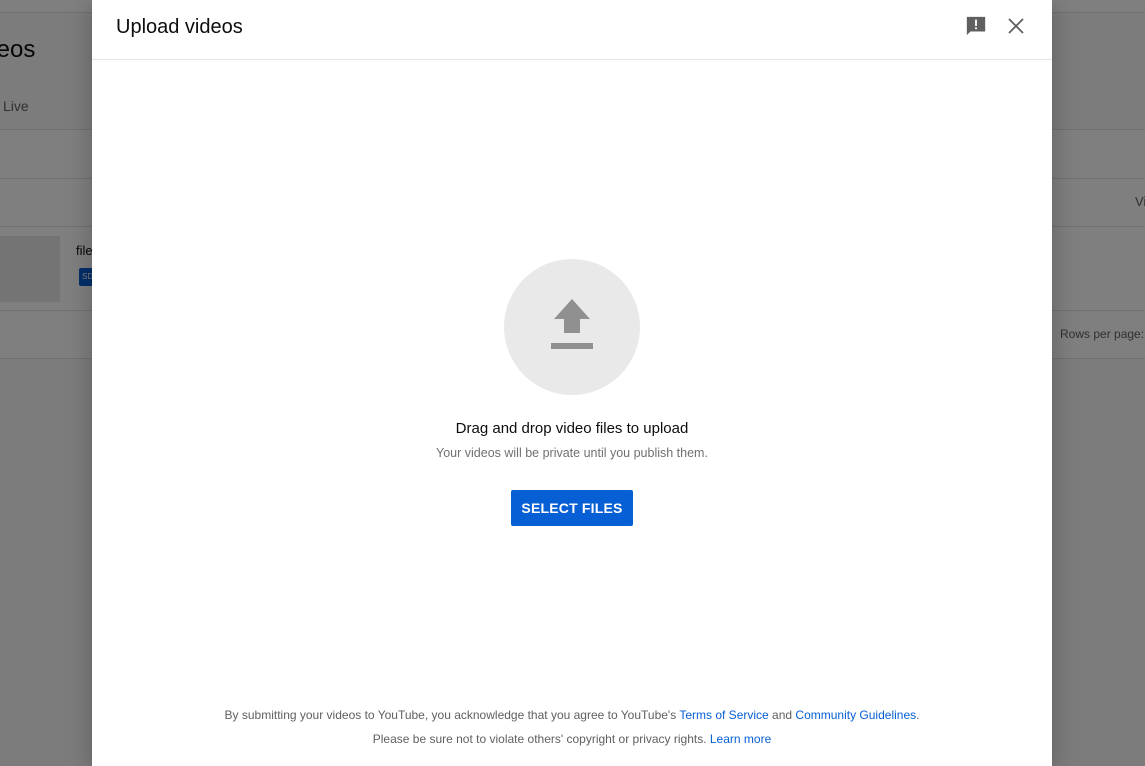 The image size is (1145, 766). I want to click on close-button, so click(1016, 28).